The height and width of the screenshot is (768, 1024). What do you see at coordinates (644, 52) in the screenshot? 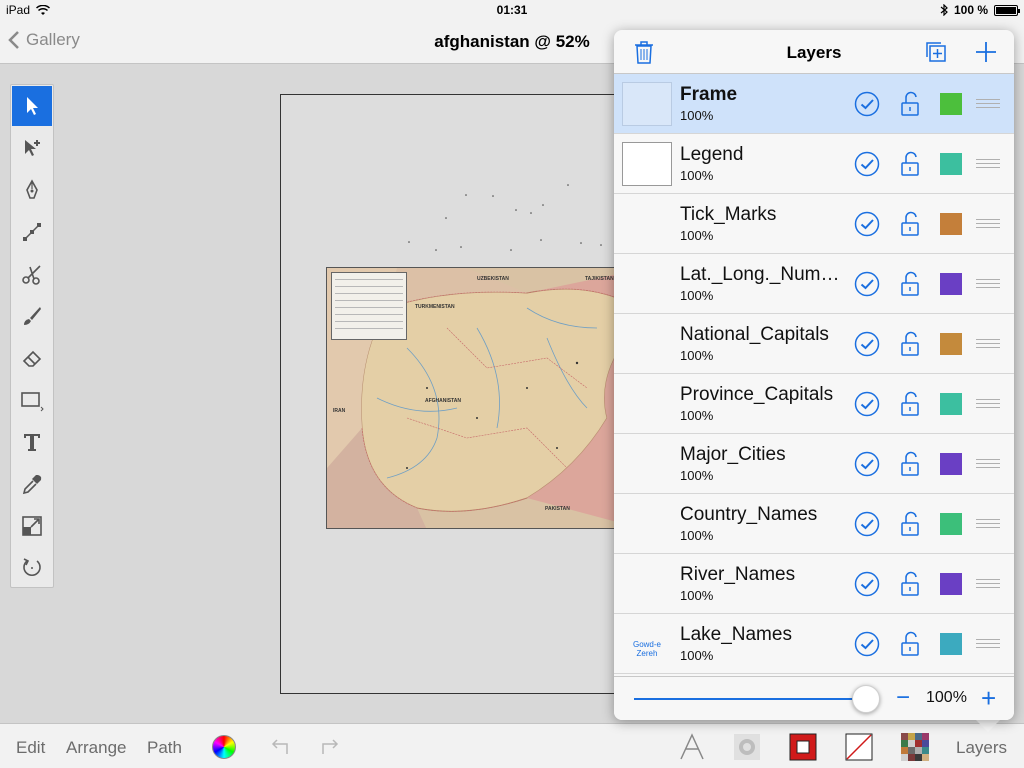
I see `trash-icon` at bounding box center [644, 52].